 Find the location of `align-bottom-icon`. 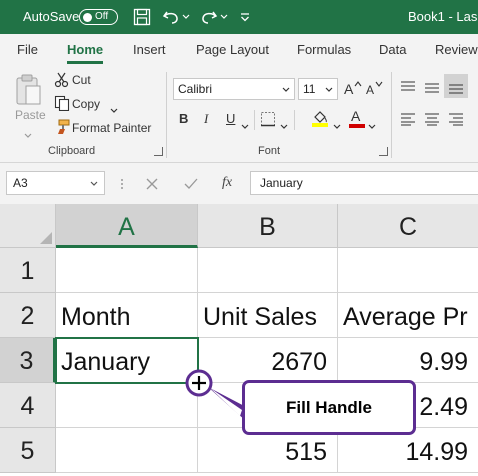

align-bottom-icon is located at coordinates (456, 86).